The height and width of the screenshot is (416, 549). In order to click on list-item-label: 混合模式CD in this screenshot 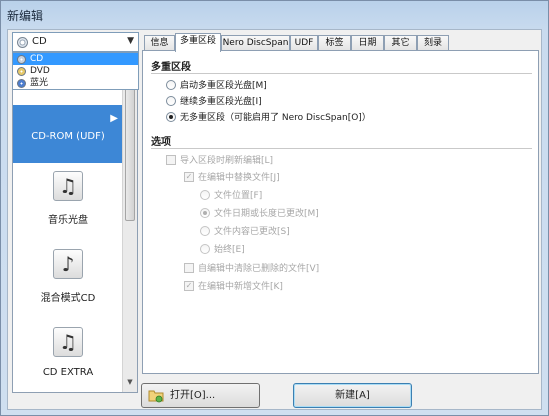, I will do `click(68, 298)`.